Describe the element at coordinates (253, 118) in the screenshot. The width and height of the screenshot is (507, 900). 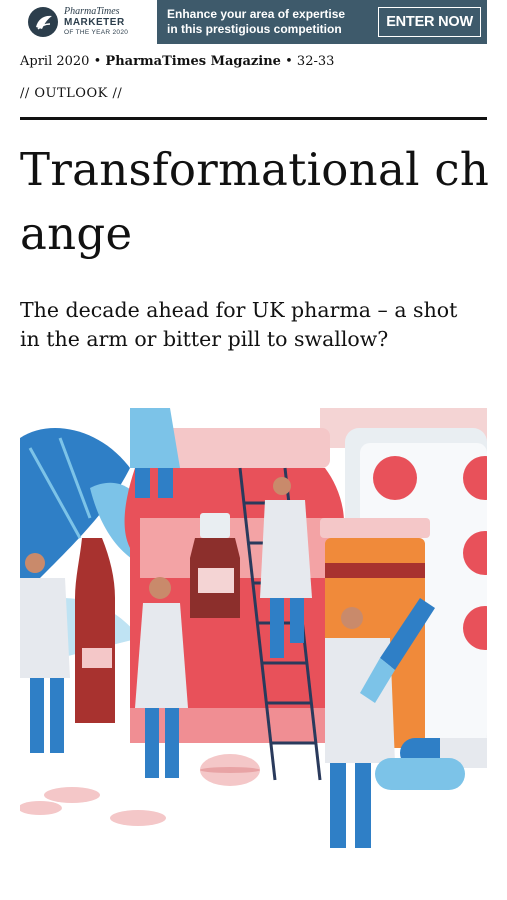
I see `header-divider` at that location.